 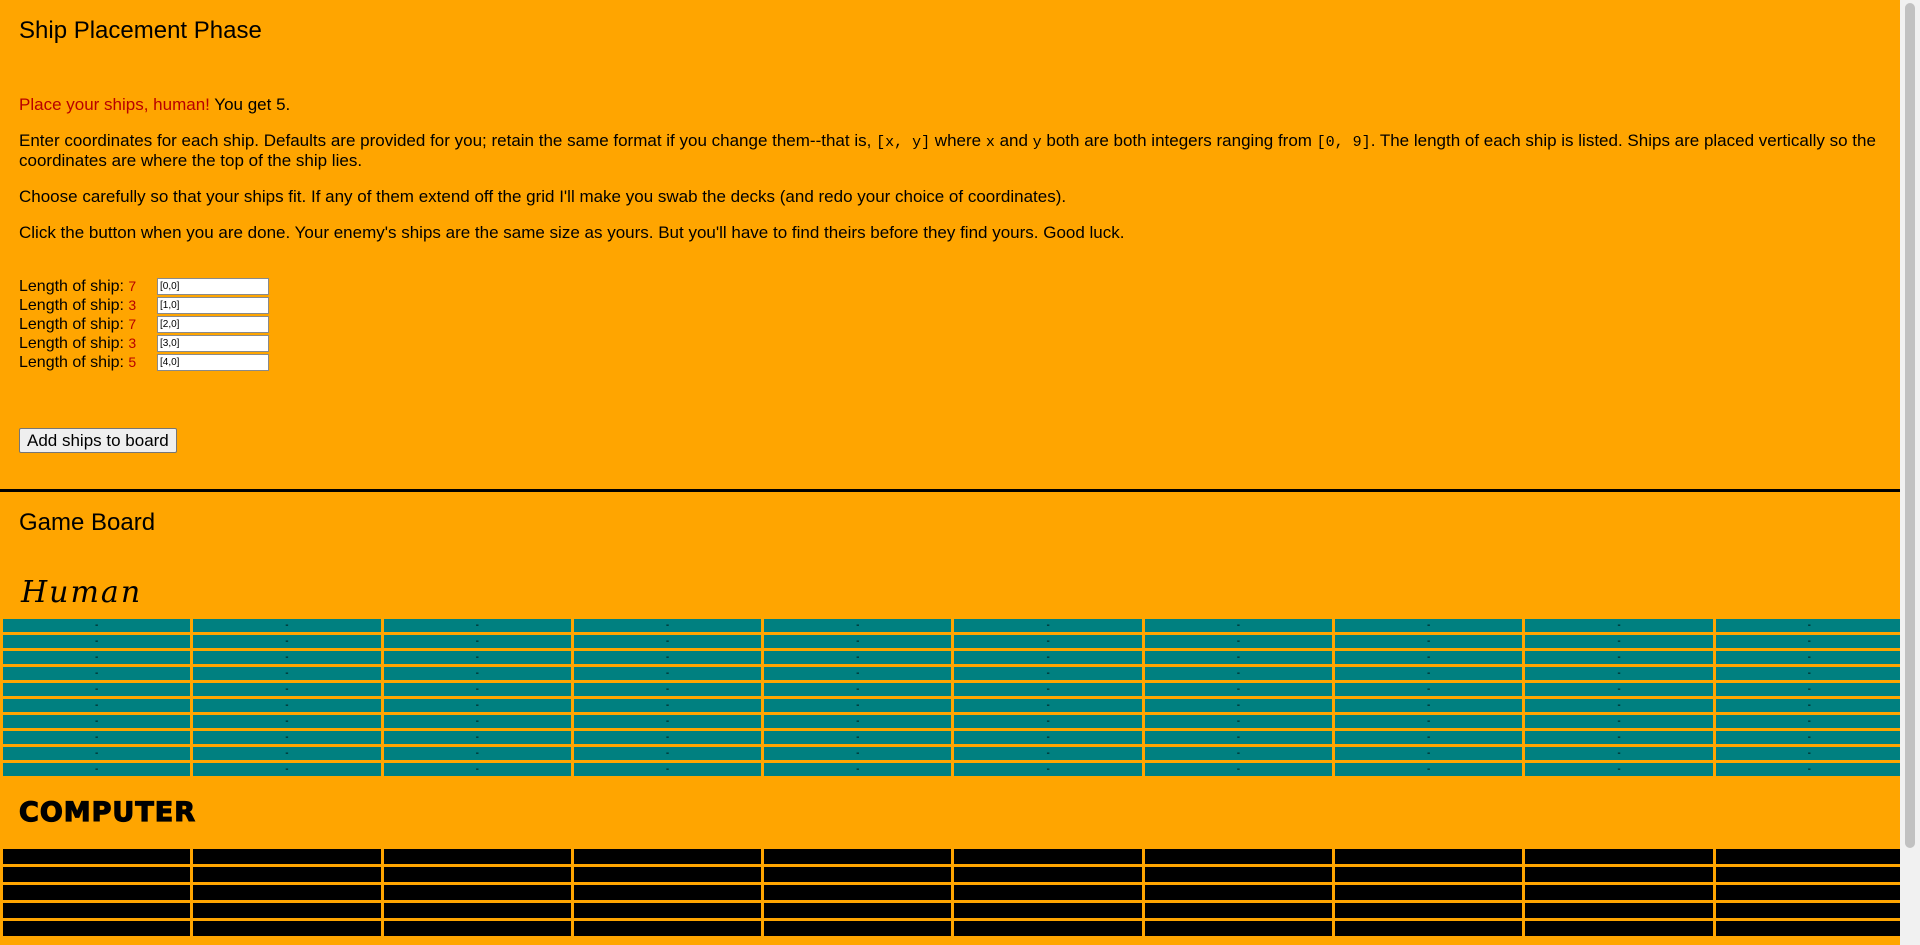 I want to click on add-ships-button: Add ships to board, so click(x=98, y=440).